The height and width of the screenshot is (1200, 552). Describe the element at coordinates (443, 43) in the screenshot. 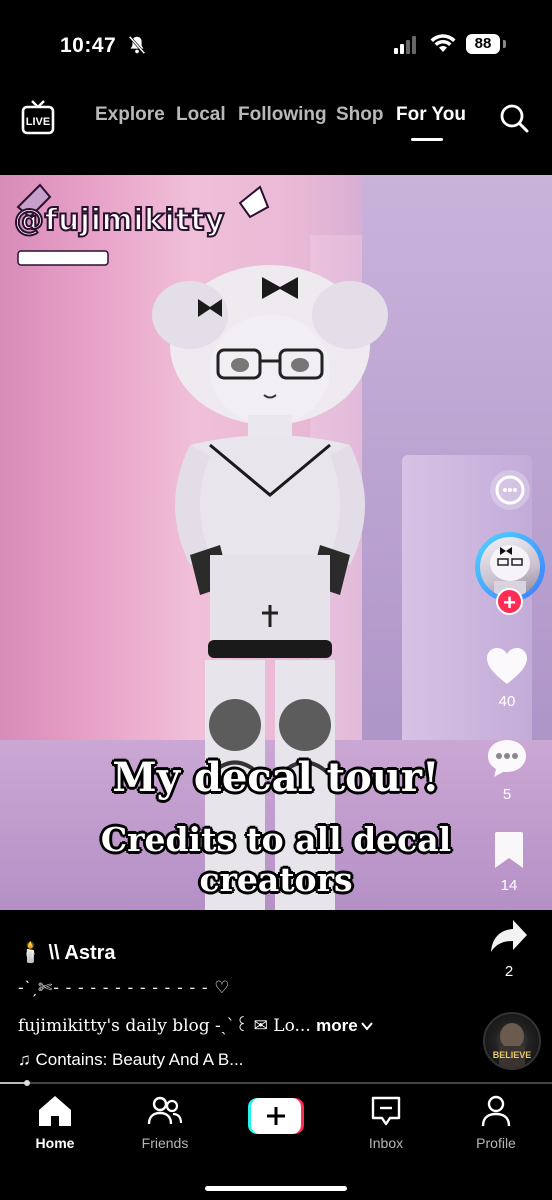

I see `wifi-icon` at that location.